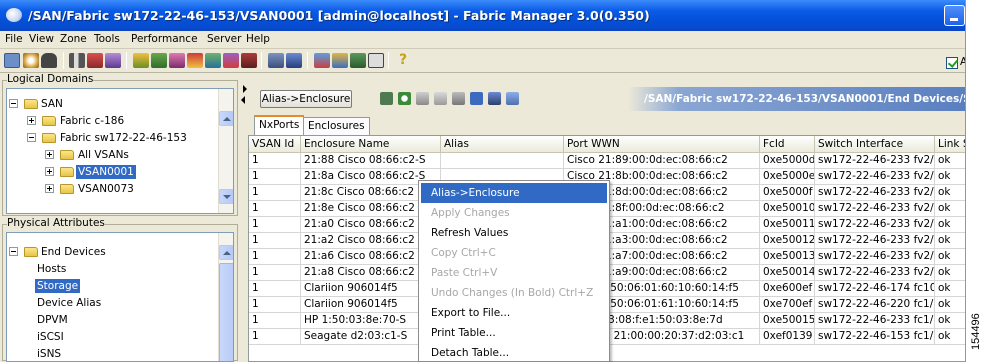 Image resolution: width=986 pixels, height=362 pixels. Describe the element at coordinates (787, 257) in the screenshot. I see `cell-fcid: 0xe50013` at that location.